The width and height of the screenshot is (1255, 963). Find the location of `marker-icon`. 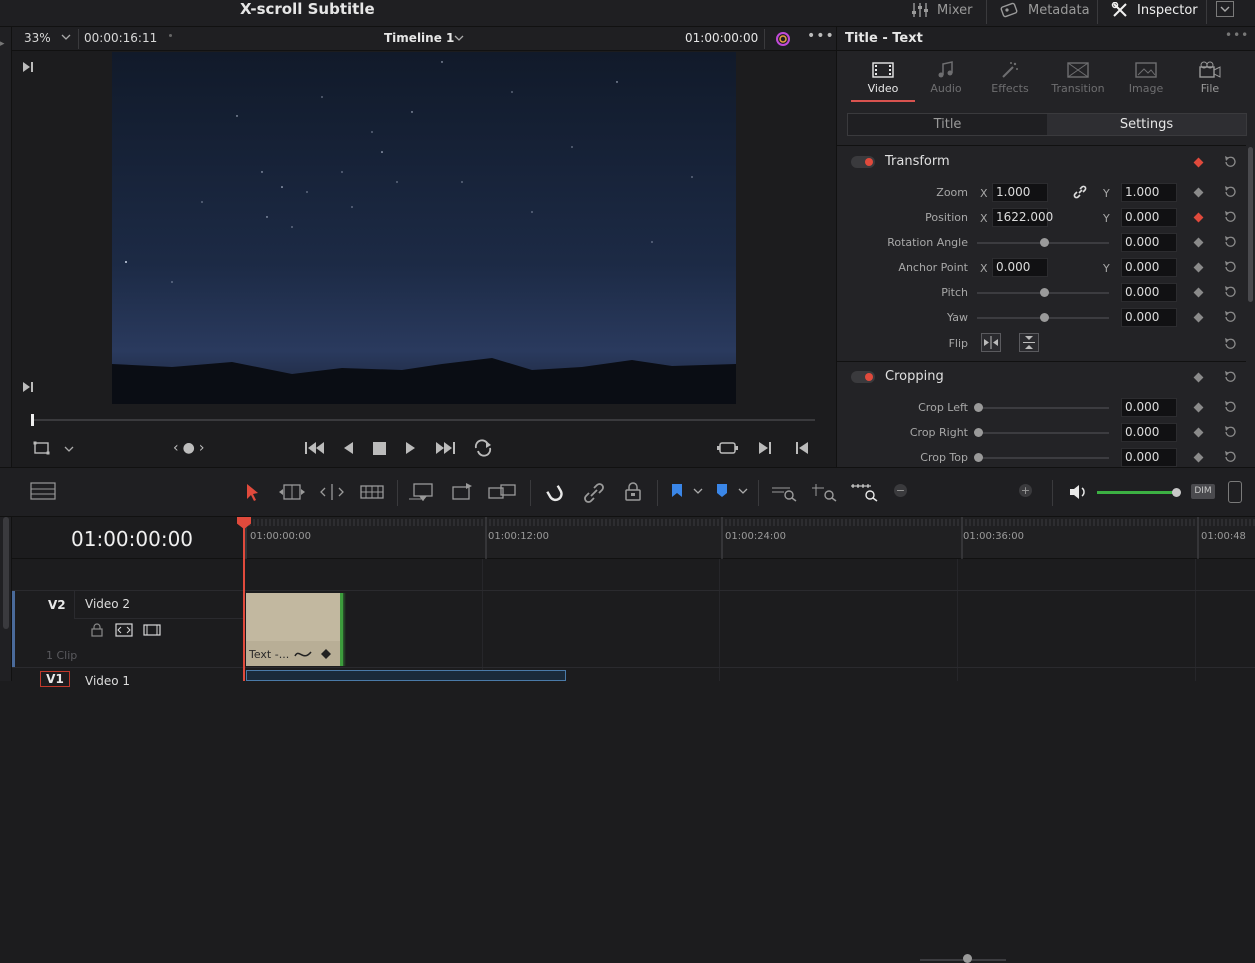

marker-icon is located at coordinates (722, 491).